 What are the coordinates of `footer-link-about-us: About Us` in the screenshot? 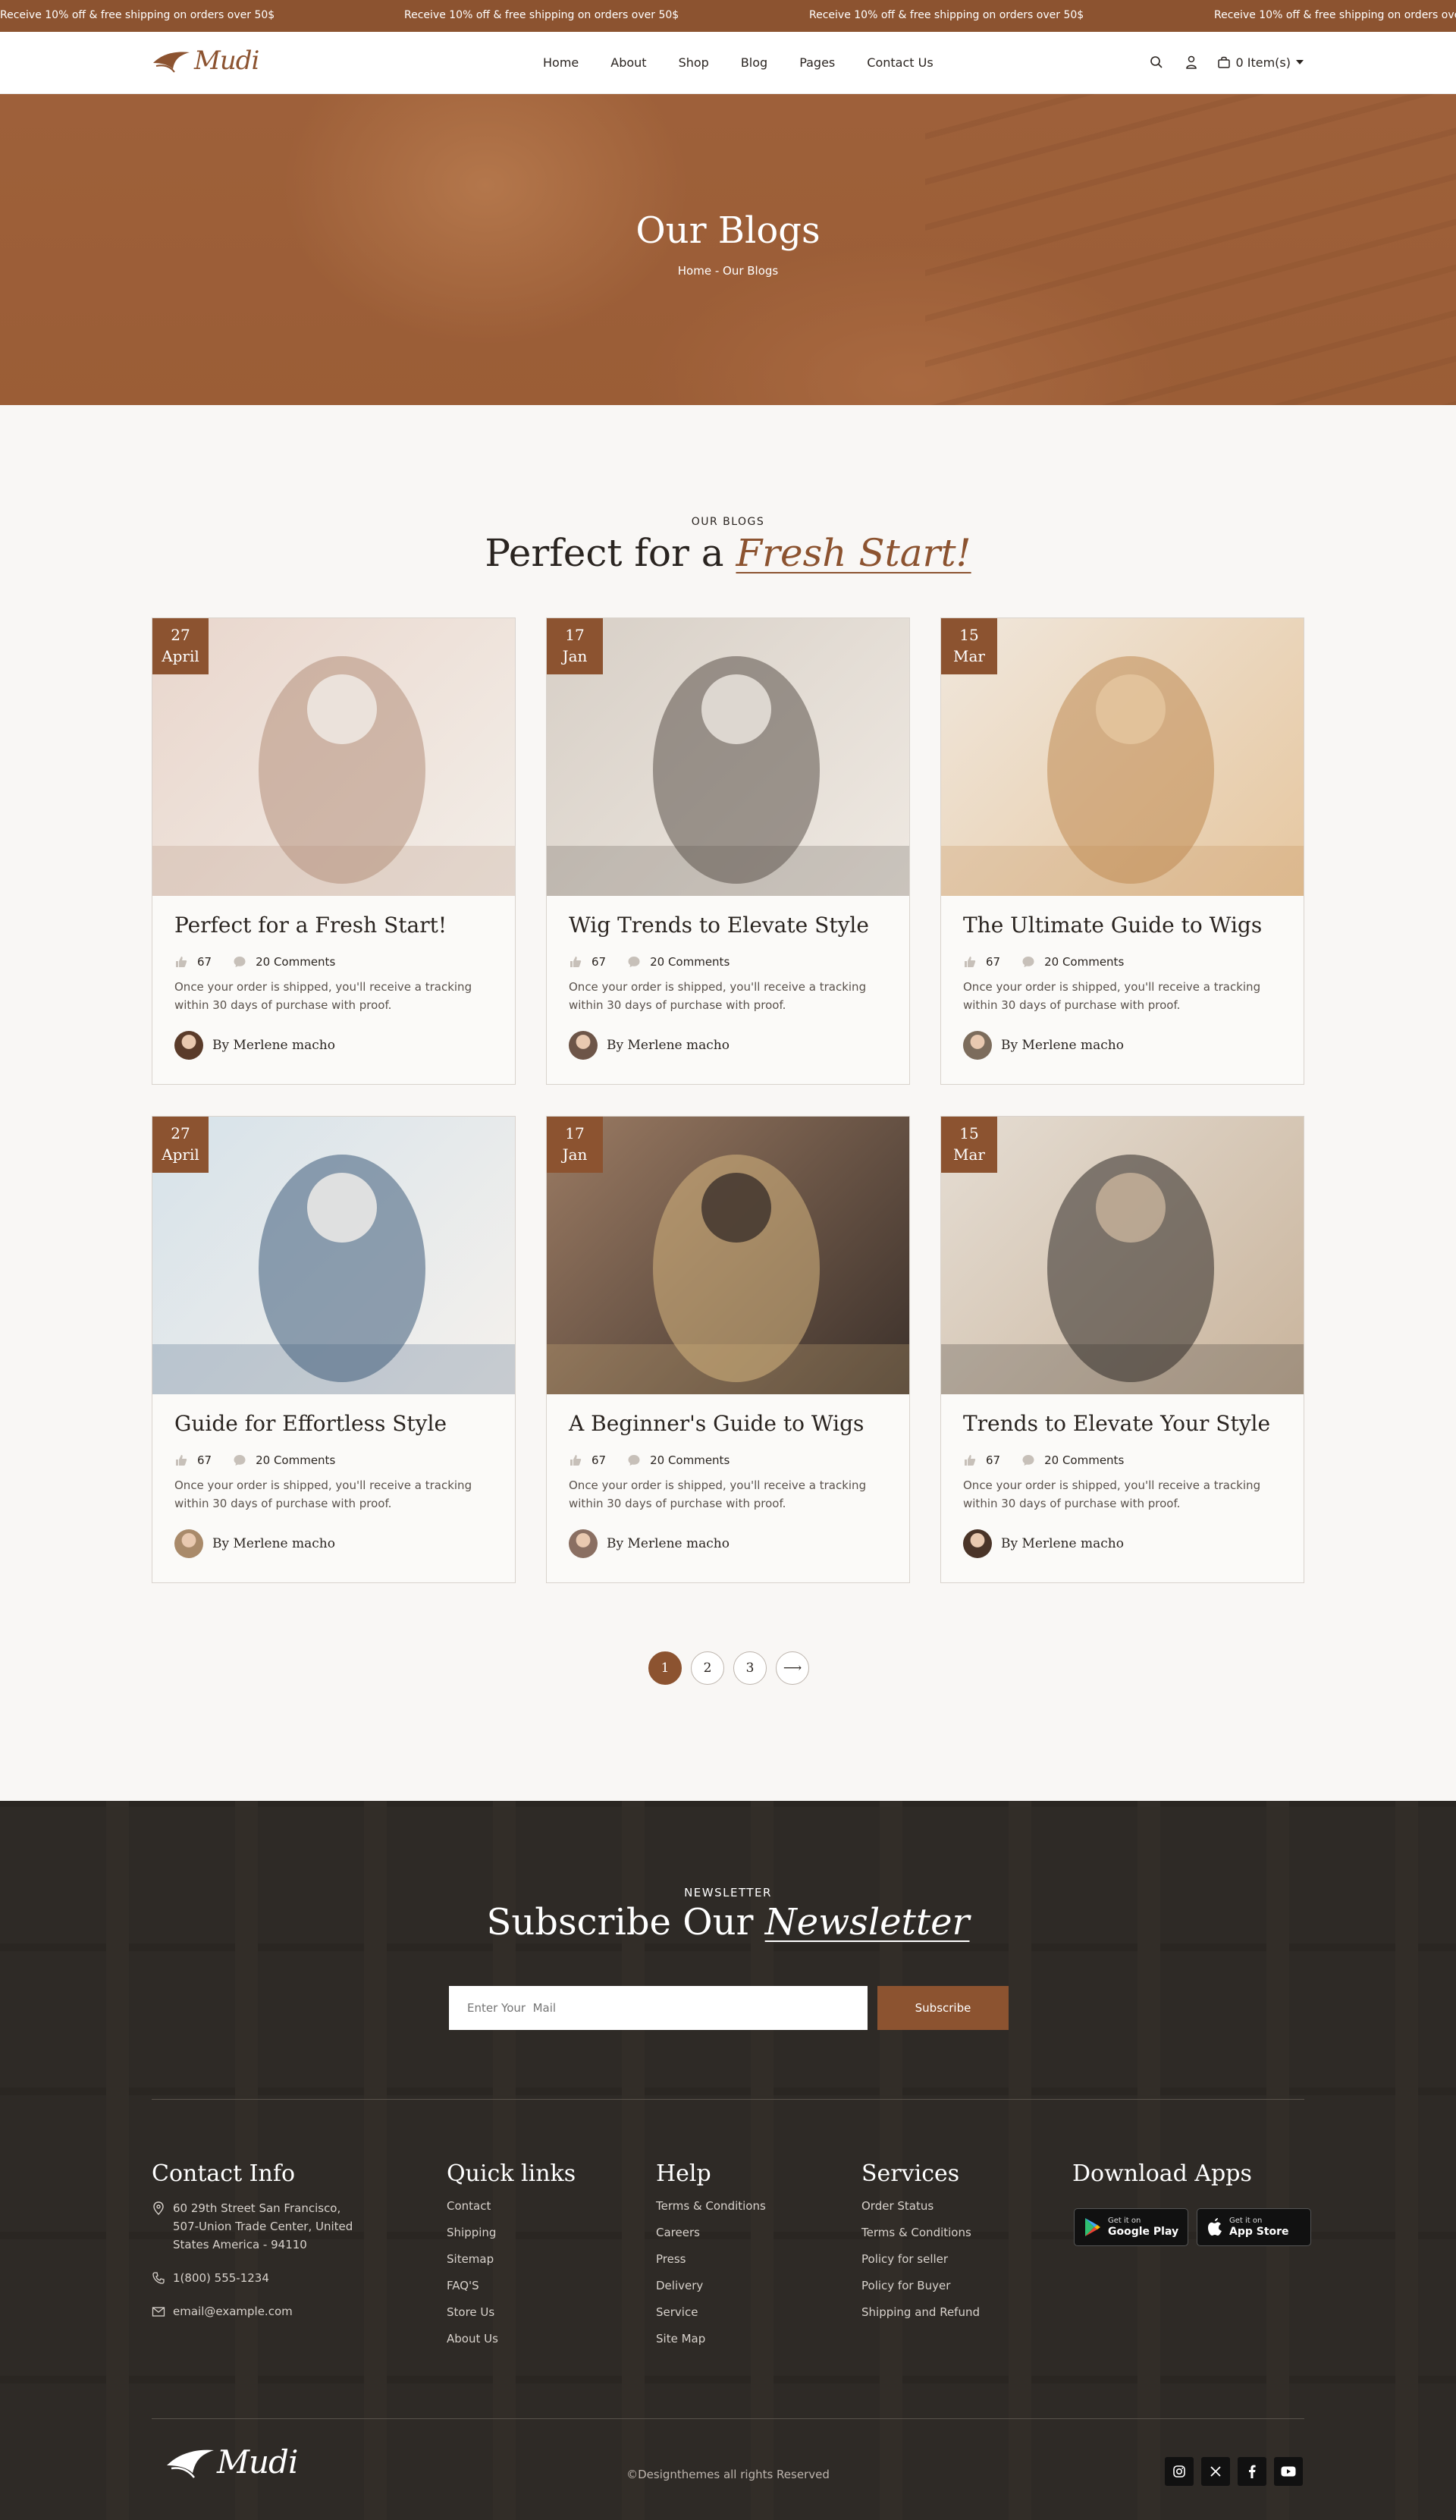 It's located at (511, 2345).